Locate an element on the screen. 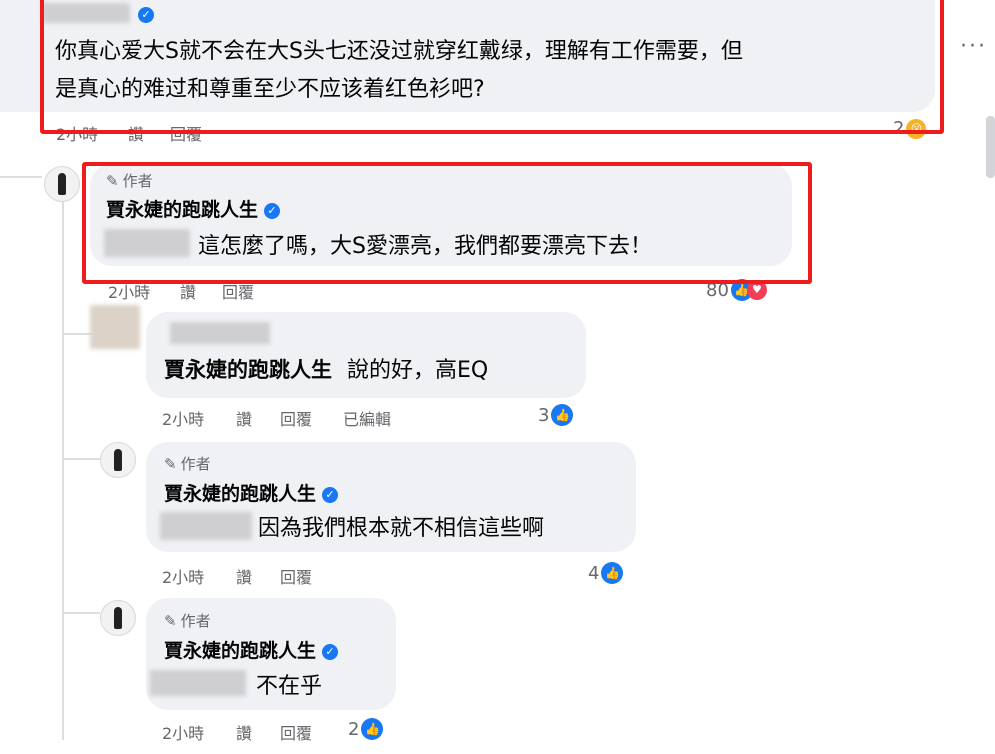 The height and width of the screenshot is (754, 995). reply4-reactions: 2 👍 is located at coordinates (366, 729).